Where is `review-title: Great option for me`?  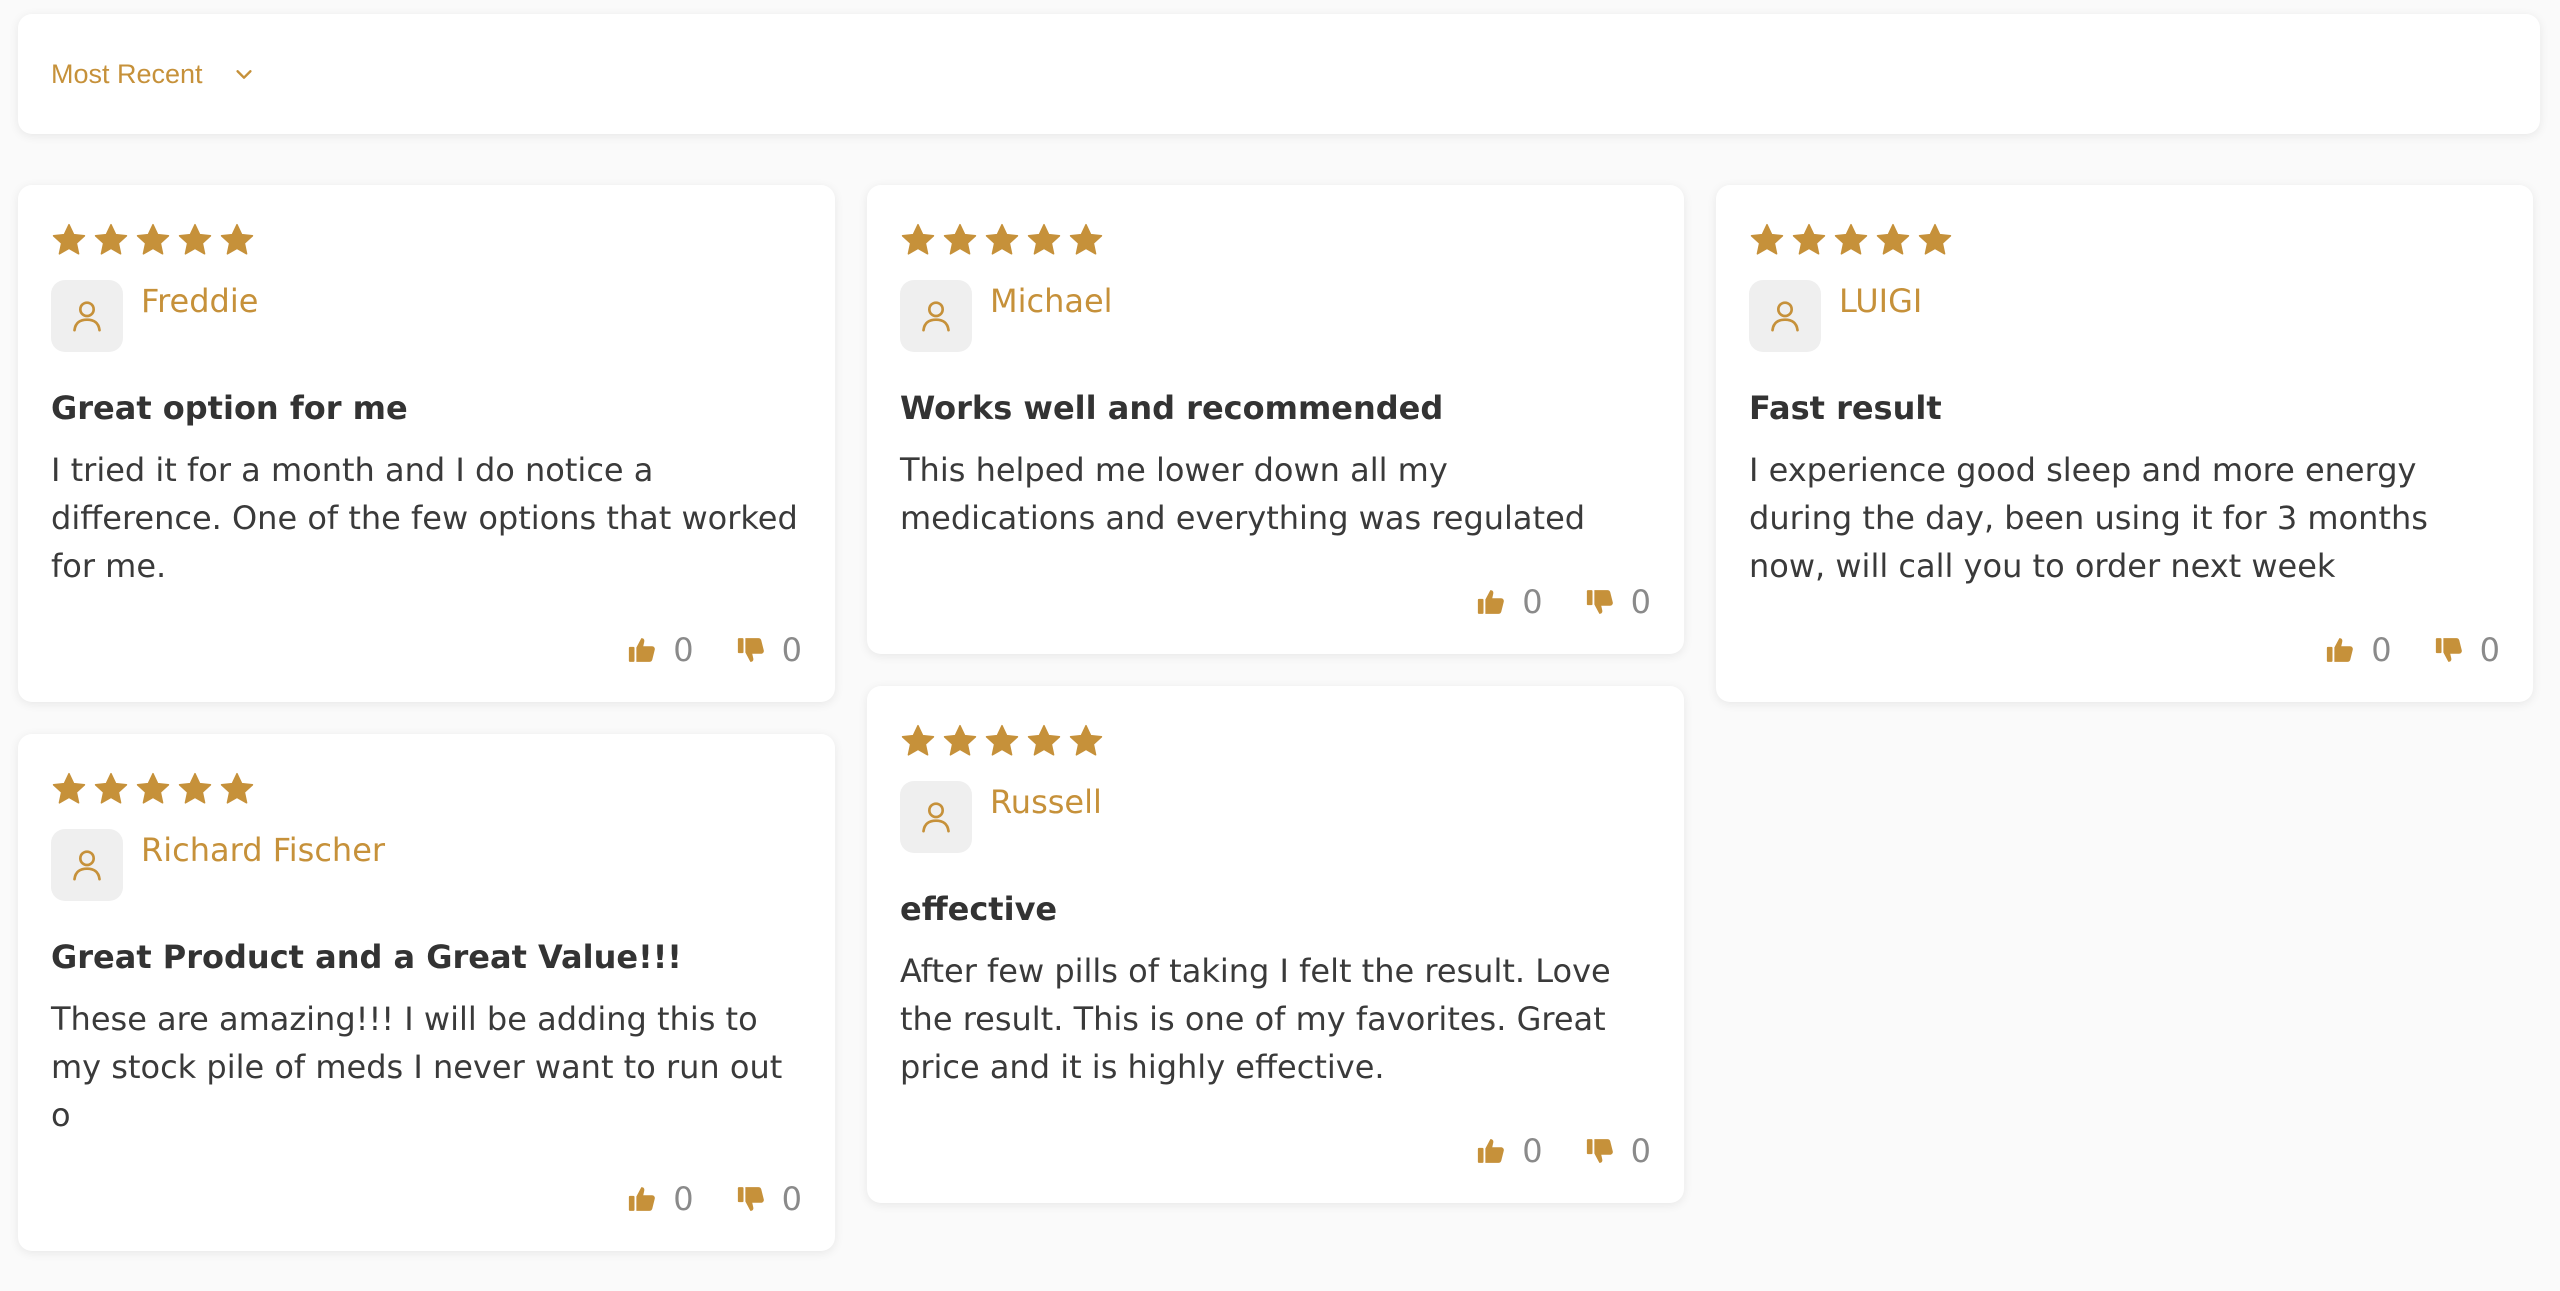 review-title: Great option for me is located at coordinates (229, 408).